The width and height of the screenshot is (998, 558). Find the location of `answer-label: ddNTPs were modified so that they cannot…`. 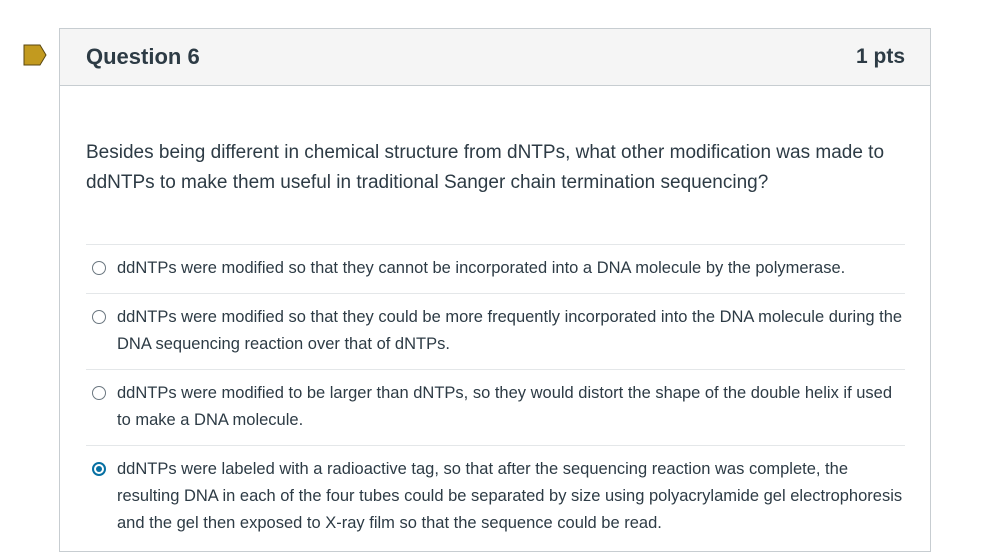

answer-label: ddNTPs were modified so that they cannot… is located at coordinates (481, 268).